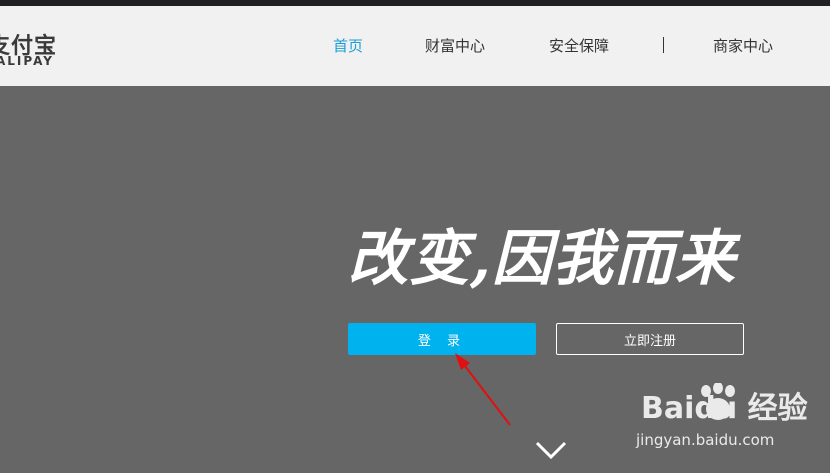 The width and height of the screenshot is (830, 473). Describe the element at coordinates (551, 450) in the screenshot. I see `chevron-down-icon` at that location.